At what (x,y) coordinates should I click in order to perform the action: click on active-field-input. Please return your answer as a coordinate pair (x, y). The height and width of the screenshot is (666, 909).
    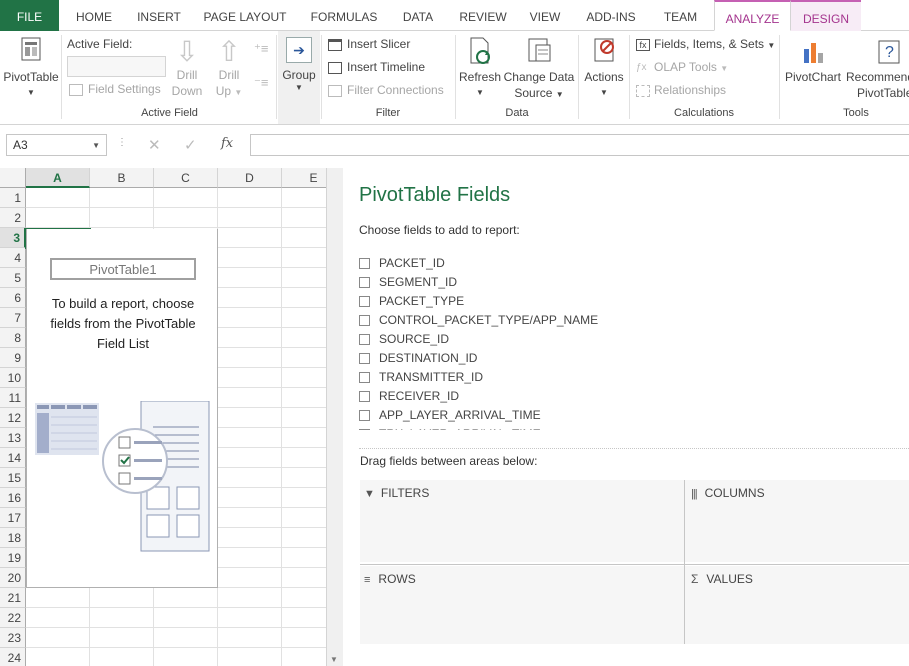
    Looking at the image, I should click on (116, 66).